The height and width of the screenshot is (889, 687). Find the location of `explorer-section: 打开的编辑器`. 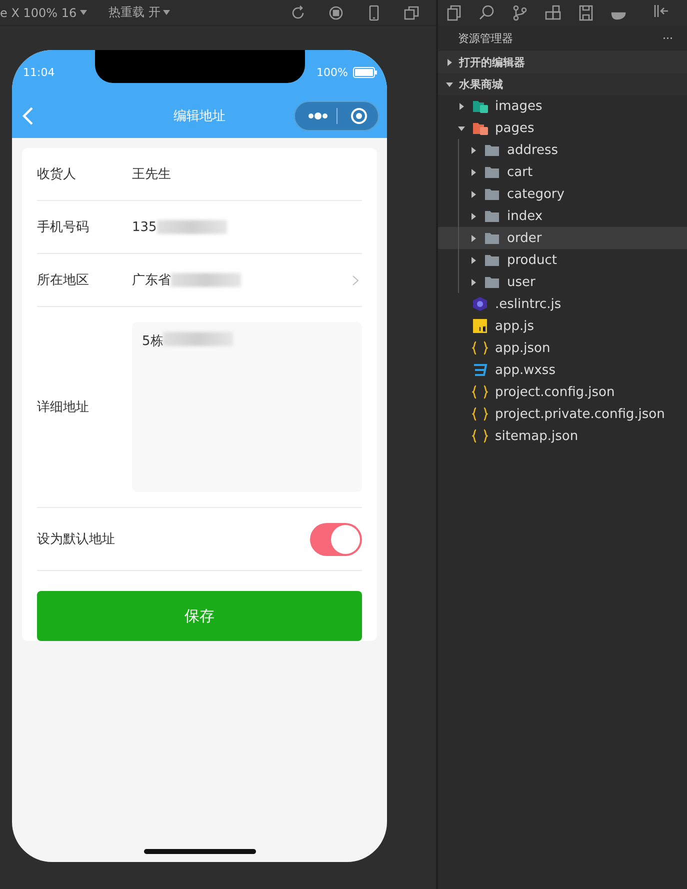

explorer-section: 打开的编辑器 is located at coordinates (562, 62).